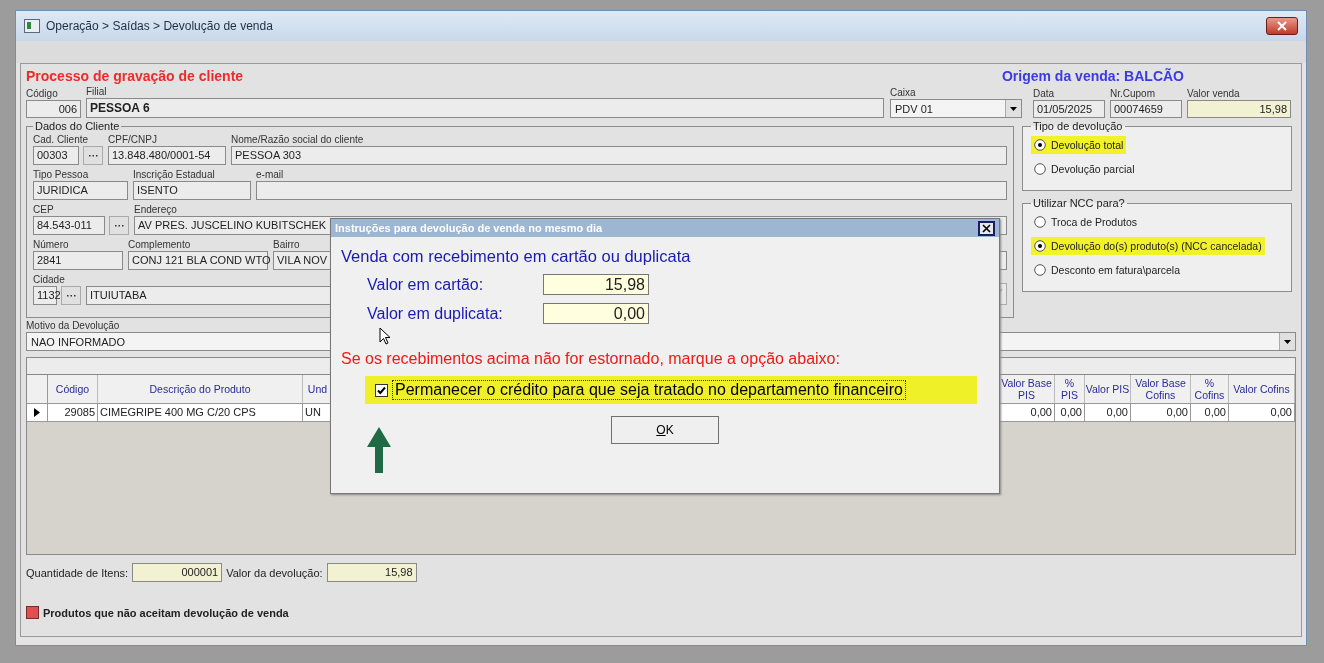  Describe the element at coordinates (198, 260) in the screenshot. I see `input-field: CONJ 121 BLA COND WTO` at that location.